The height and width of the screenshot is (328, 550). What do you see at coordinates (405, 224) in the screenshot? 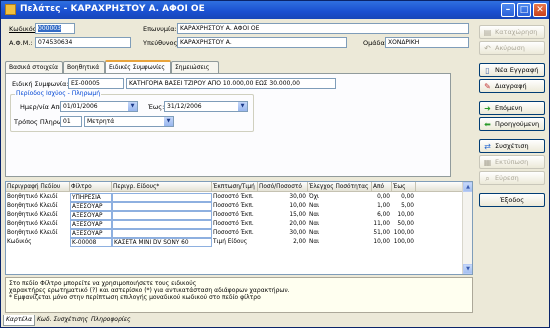
I see `table-cell: 50,00` at bounding box center [405, 224].